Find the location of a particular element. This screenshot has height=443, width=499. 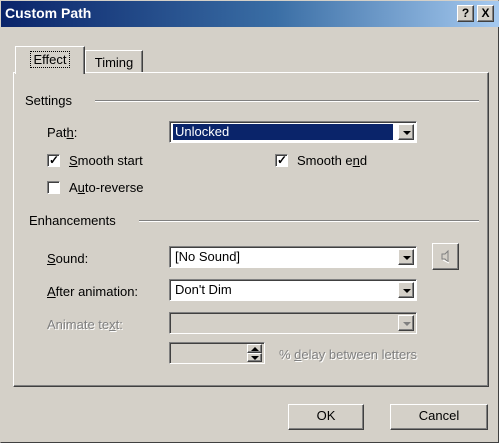

tab-timing-label: Timing is located at coordinates (114, 62).